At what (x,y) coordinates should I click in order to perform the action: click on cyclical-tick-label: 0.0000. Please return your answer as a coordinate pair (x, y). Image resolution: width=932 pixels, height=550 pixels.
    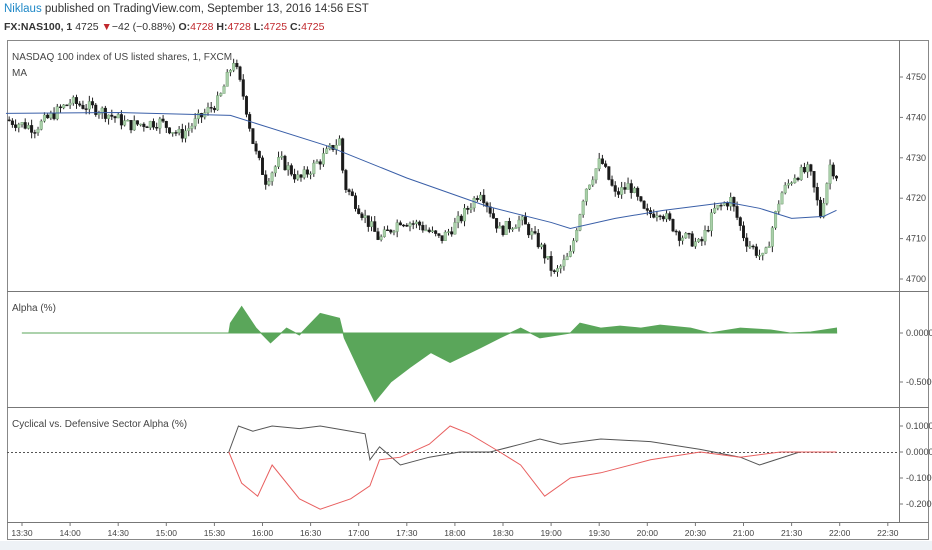
    Looking at the image, I should click on (919, 452).